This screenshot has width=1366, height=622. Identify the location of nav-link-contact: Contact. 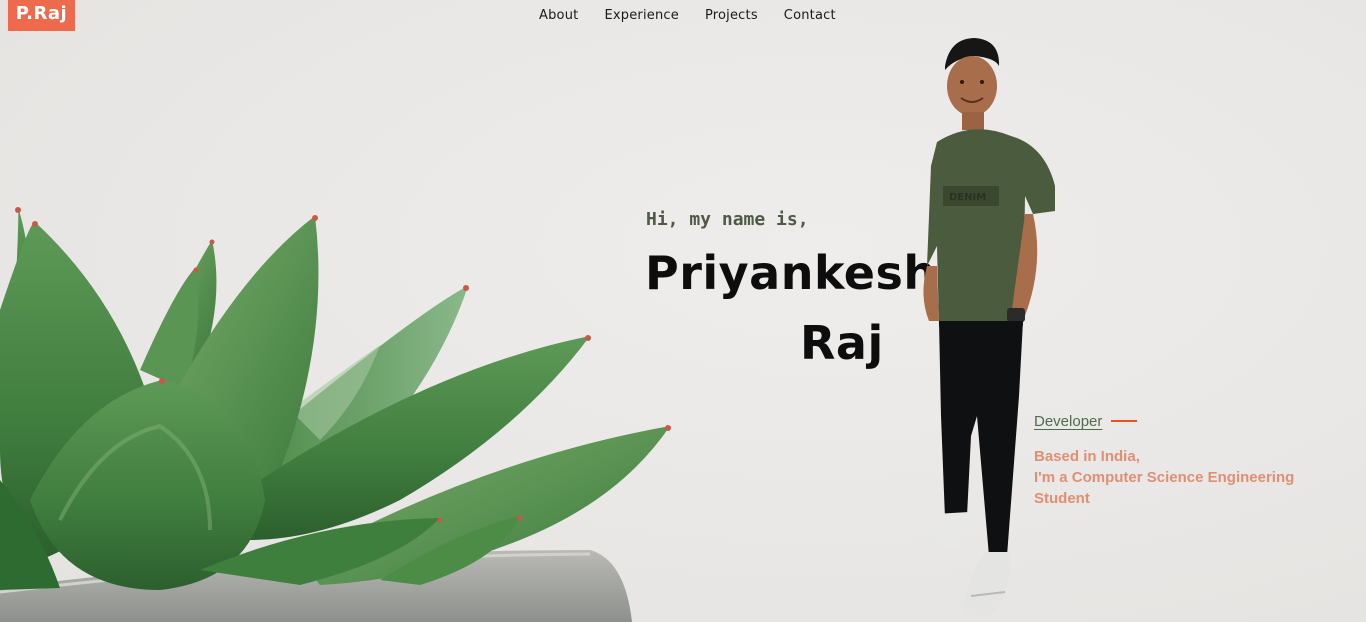
(810, 16).